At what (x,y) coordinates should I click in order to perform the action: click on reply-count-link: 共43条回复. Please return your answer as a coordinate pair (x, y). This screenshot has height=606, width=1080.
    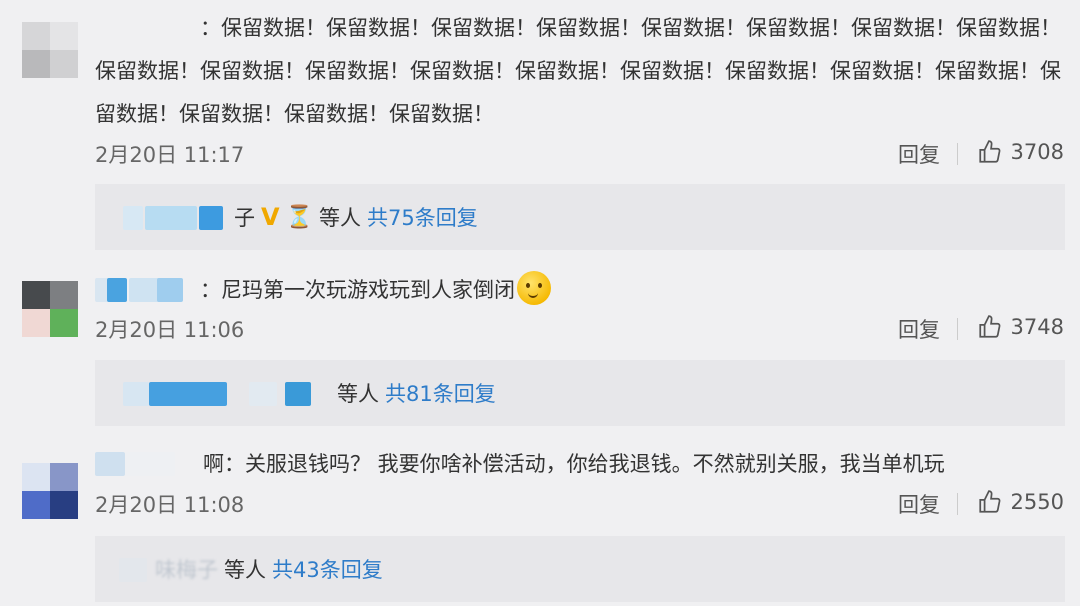
    Looking at the image, I should click on (327, 569).